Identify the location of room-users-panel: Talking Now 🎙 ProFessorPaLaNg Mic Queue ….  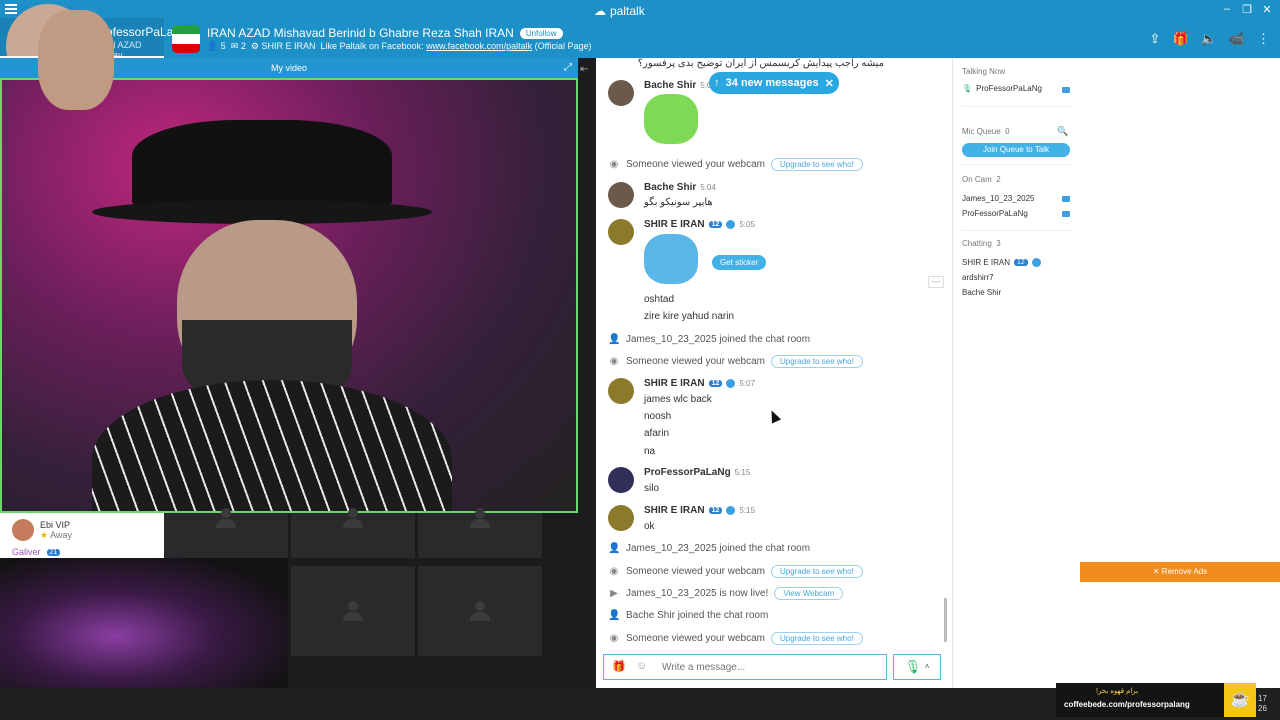
(1016, 373).